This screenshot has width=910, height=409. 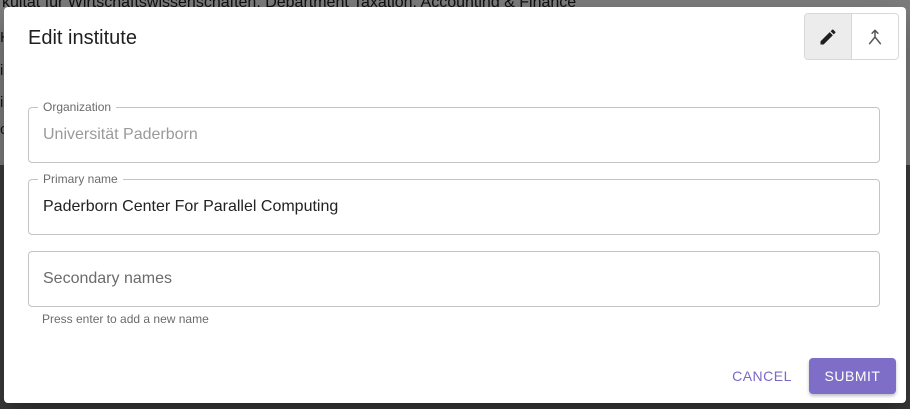 What do you see at coordinates (82, 38) in the screenshot?
I see `dialog-title: Edit institute` at bounding box center [82, 38].